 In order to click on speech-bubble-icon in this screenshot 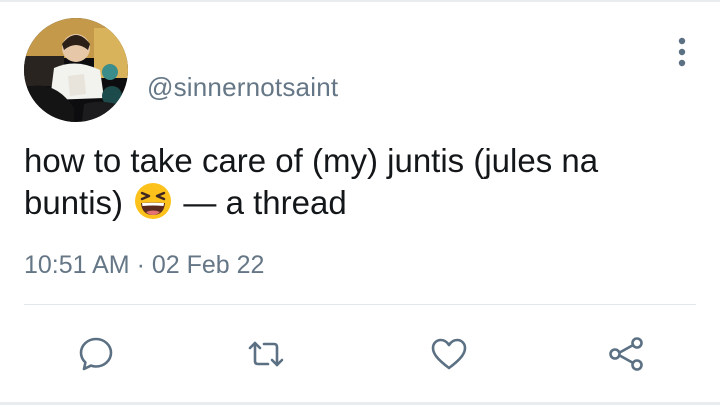, I will do `click(96, 354)`.